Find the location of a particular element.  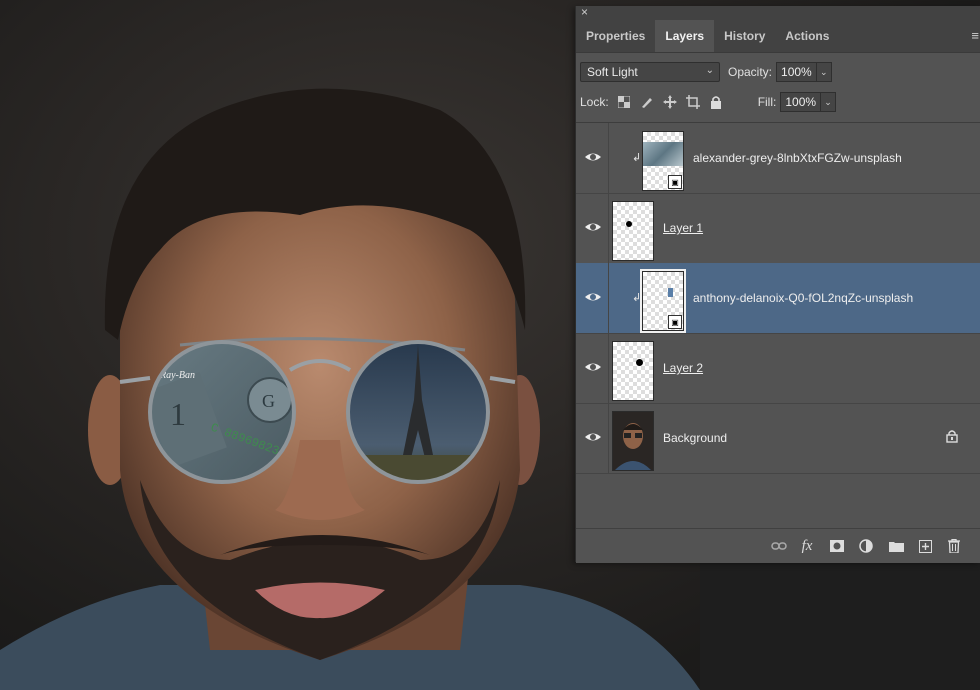

lock-transparent-pixels-icon is located at coordinates (624, 102).